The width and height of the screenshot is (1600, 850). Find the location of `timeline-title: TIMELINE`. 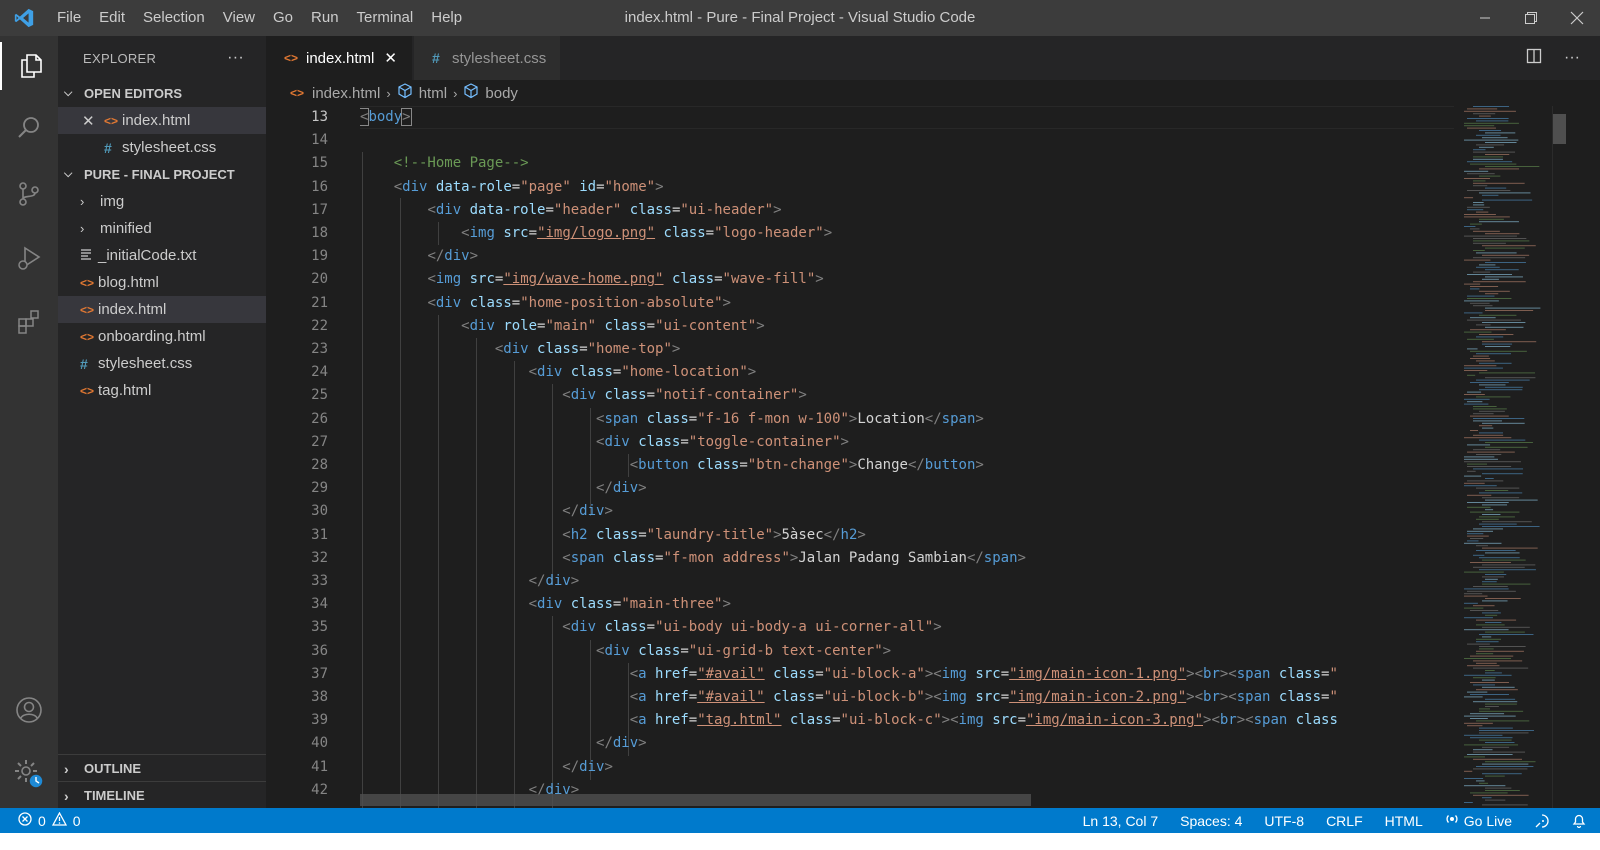

timeline-title: TIMELINE is located at coordinates (114, 795).